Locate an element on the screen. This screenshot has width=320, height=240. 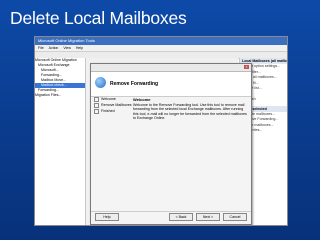
wizard-steps: Welcome Remove Mailboxes Finished is located at coordinates (111, 153).